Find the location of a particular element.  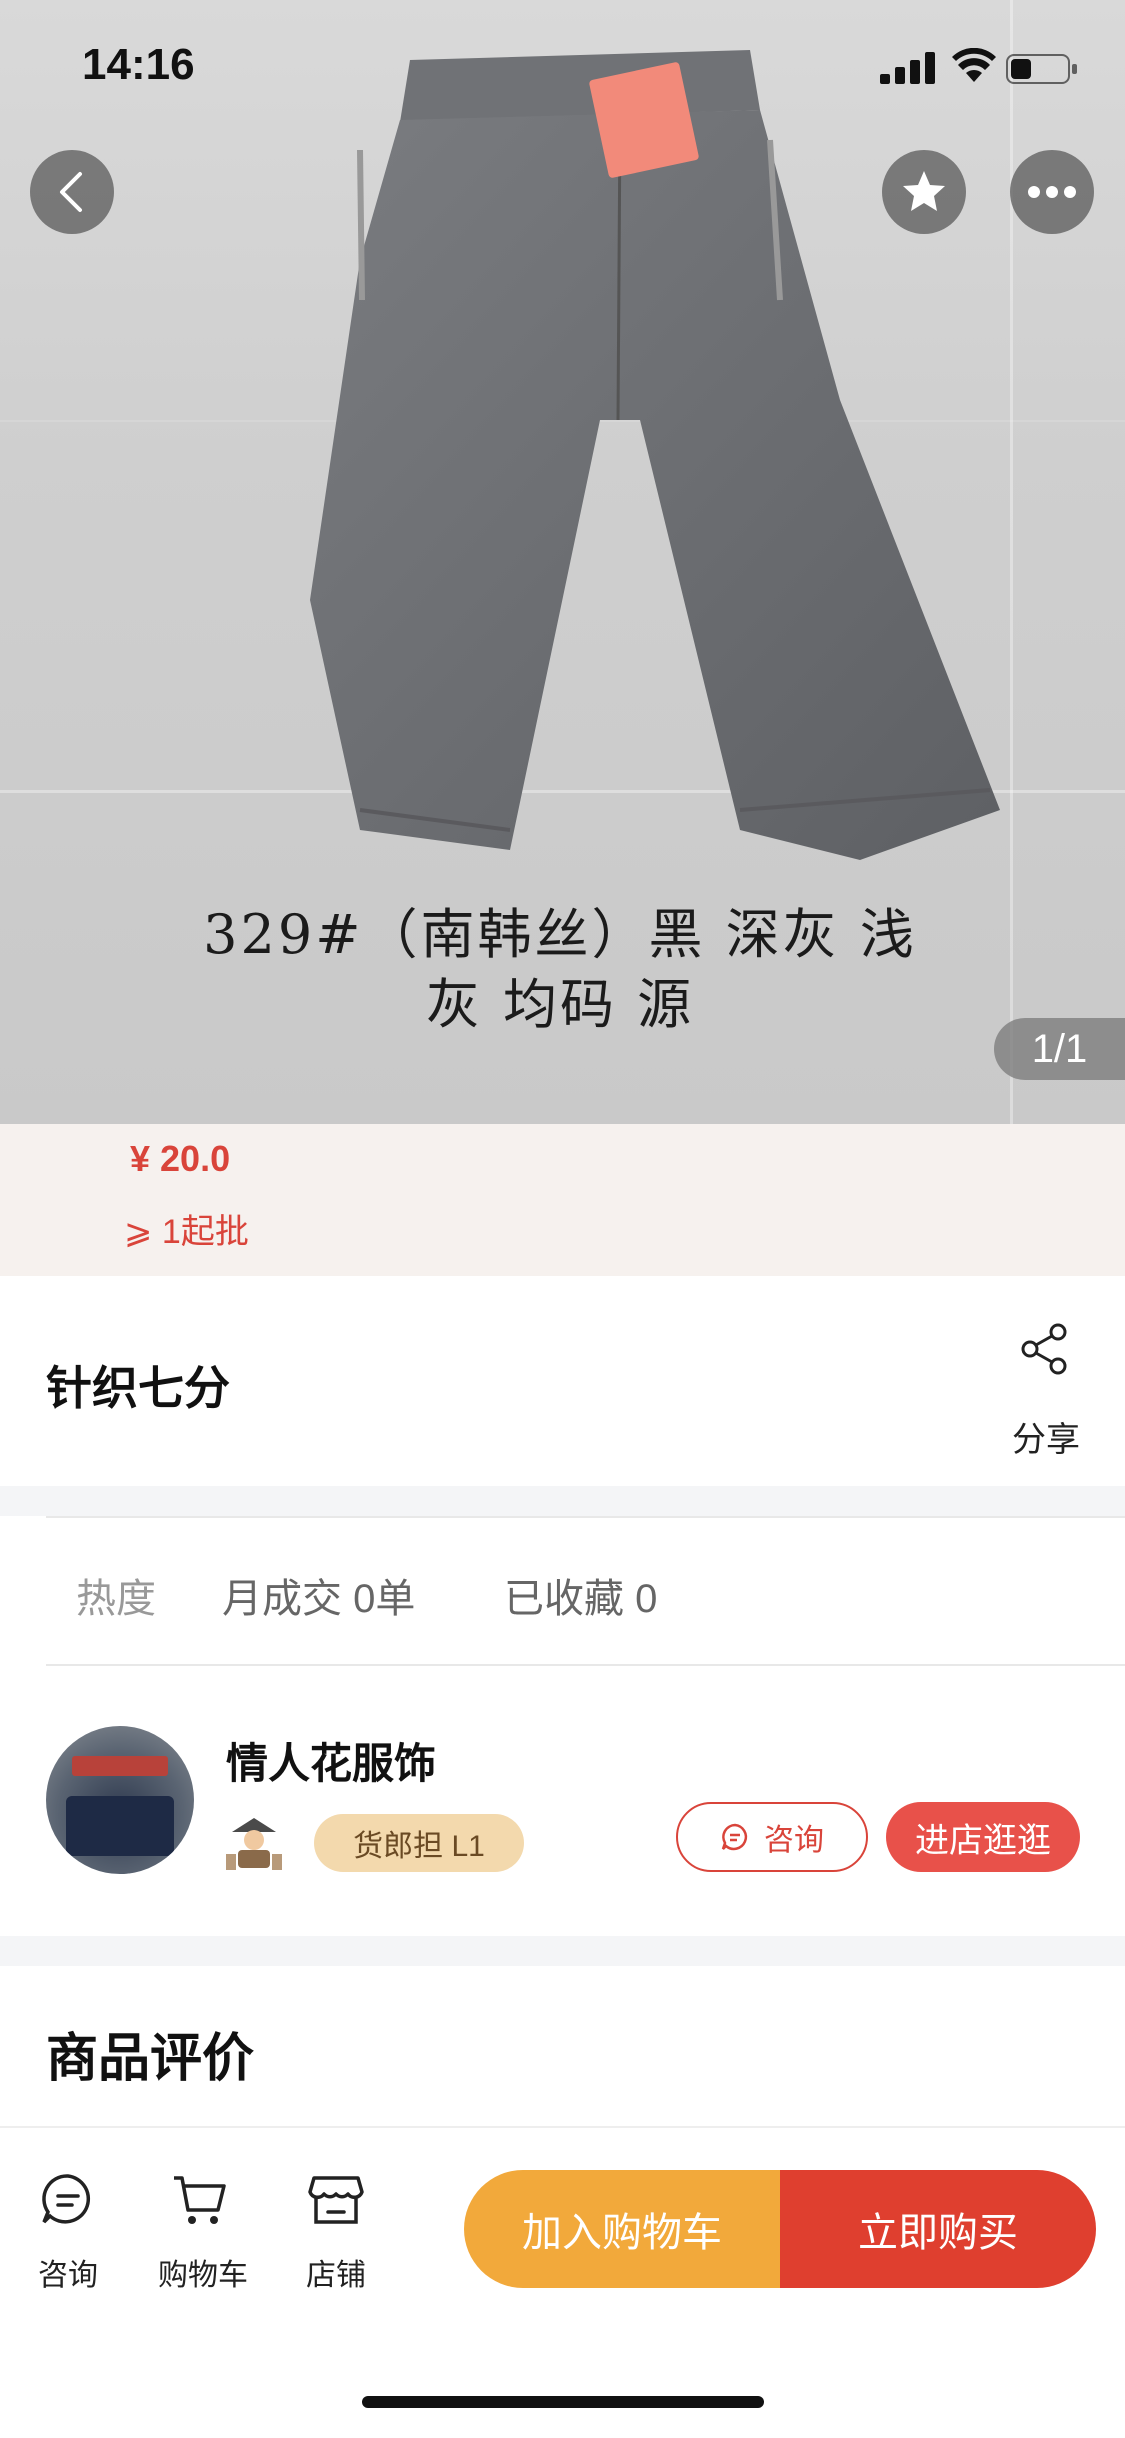

image-caption-line1: 329#（南韩丝）黑 深灰 浅 is located at coordinates (560, 934).